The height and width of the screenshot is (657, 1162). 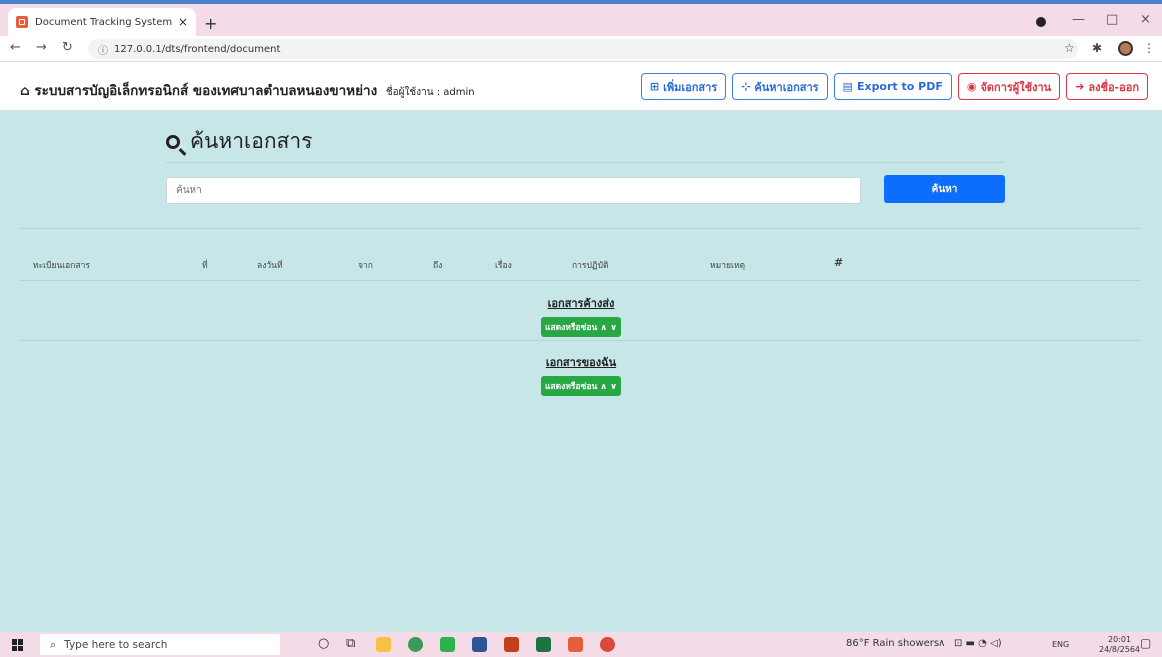 I want to click on taskbar-search-placeholder: Type here to search, so click(x=116, y=644).